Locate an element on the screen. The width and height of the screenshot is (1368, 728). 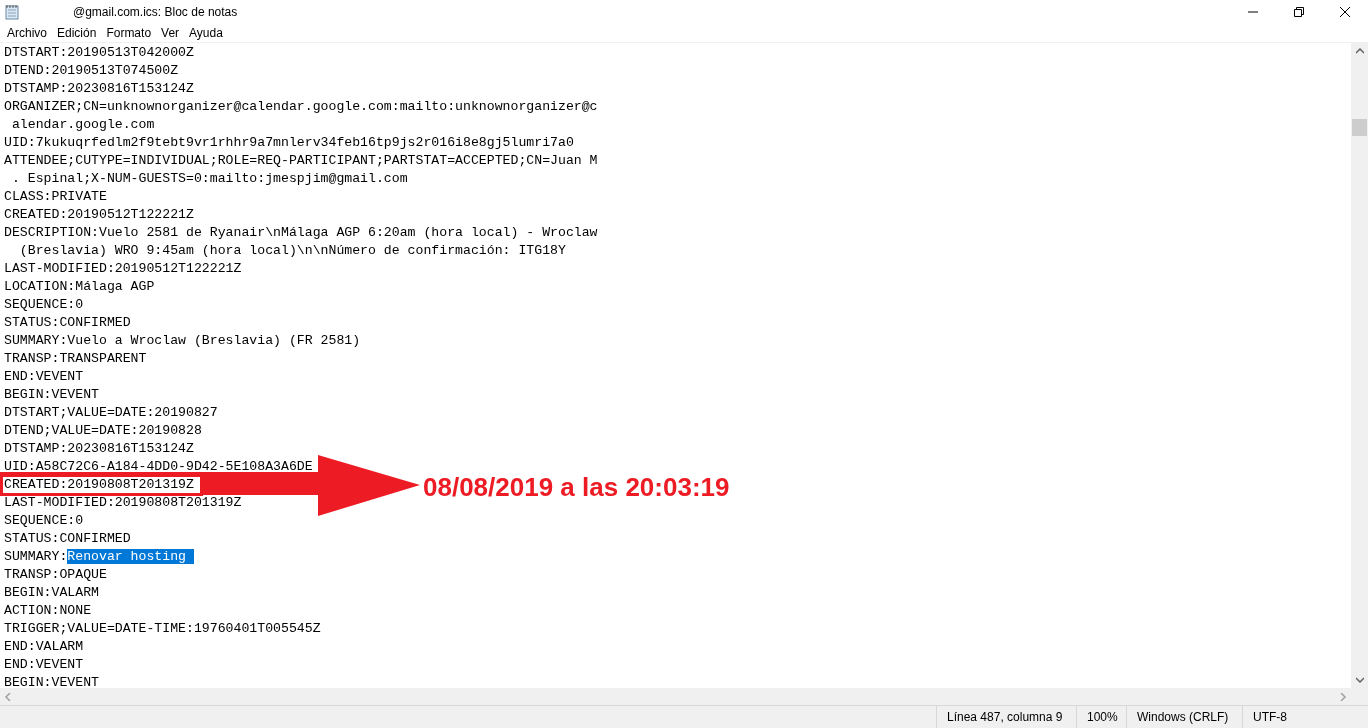
status-item: Windows (CRLF) is located at coordinates (1184, 717).